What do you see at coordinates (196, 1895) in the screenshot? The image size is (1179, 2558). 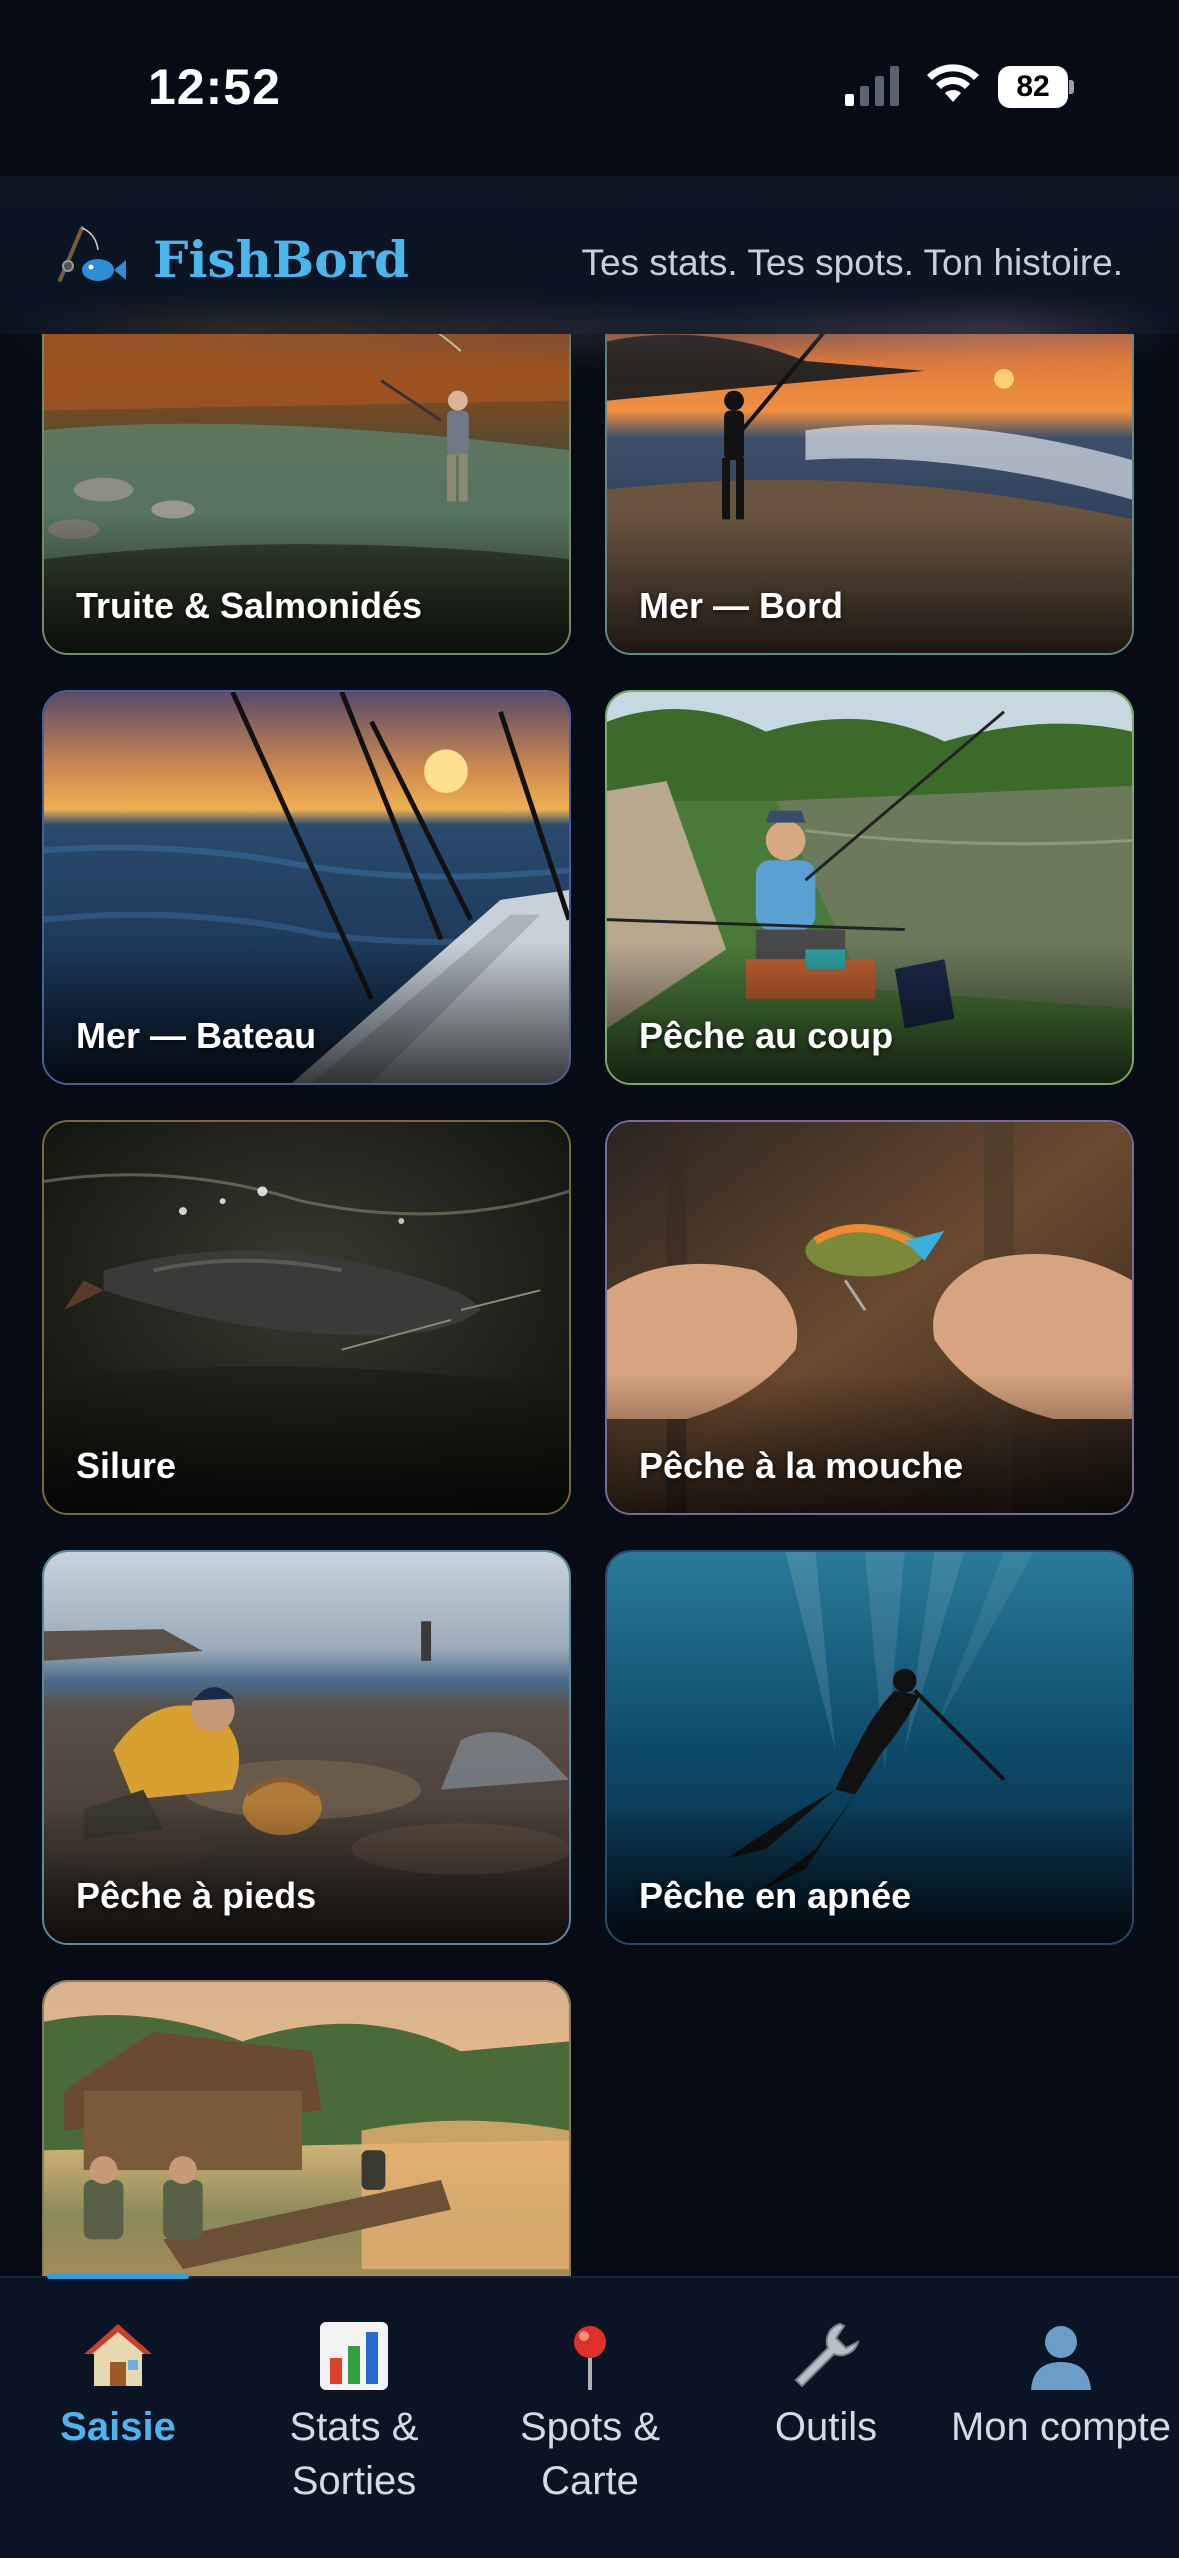 I see `category-label: Pêche à pieds` at bounding box center [196, 1895].